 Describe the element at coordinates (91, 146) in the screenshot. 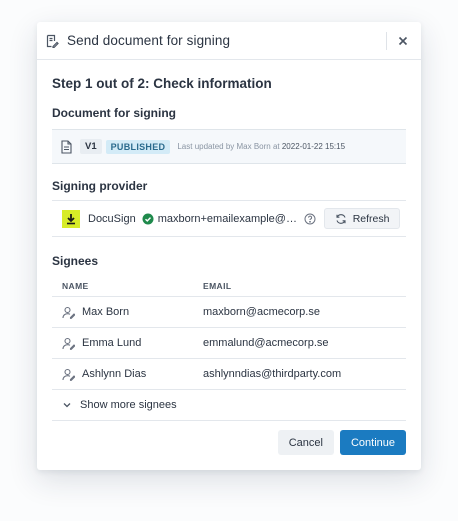

I see `version-badge: V1` at that location.